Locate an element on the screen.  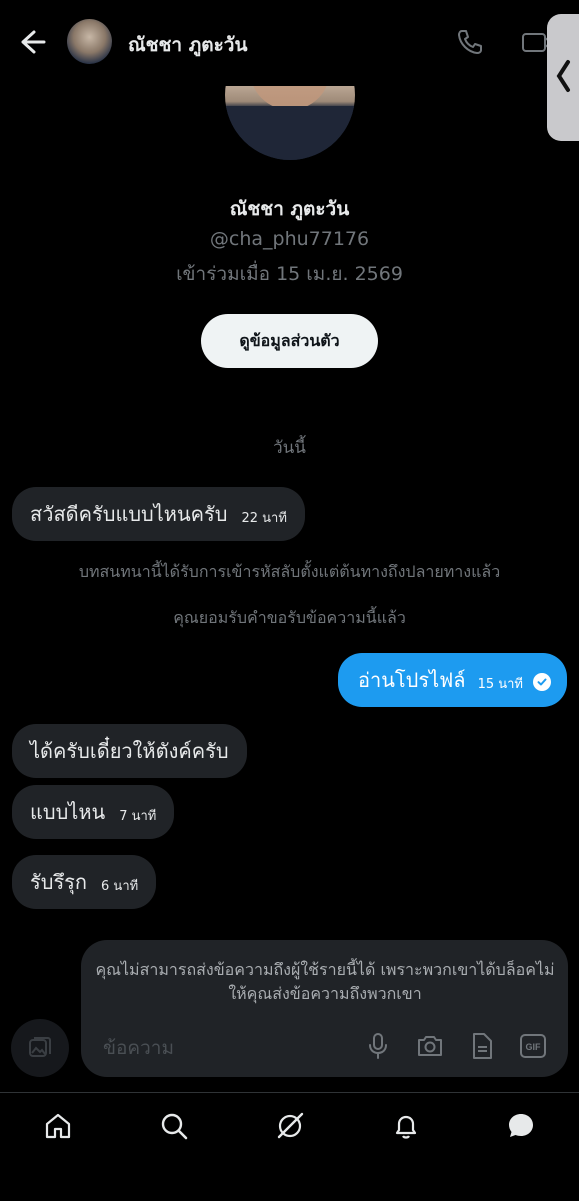
home-icon is located at coordinates (58, 1126).